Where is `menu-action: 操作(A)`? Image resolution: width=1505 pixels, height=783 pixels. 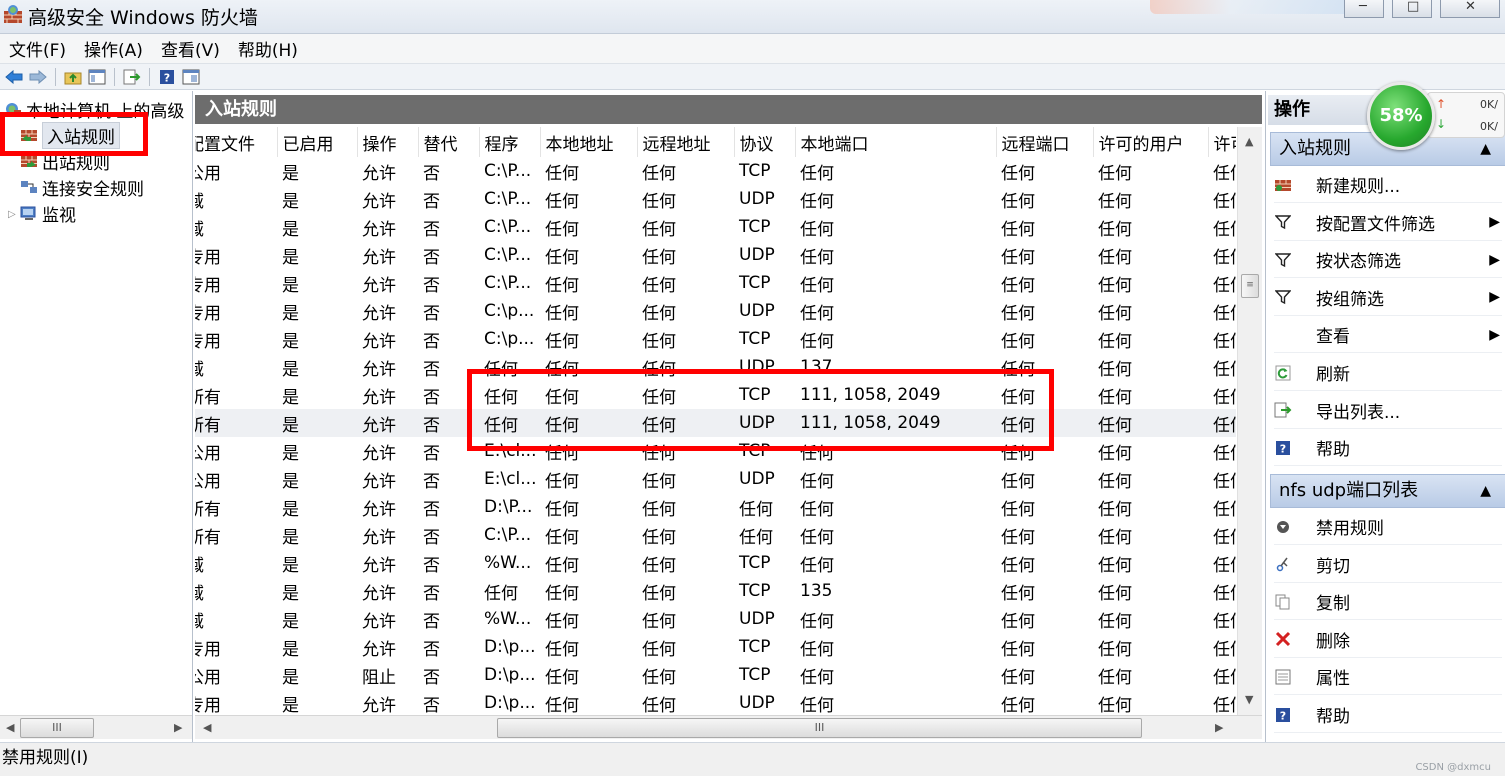
menu-action: 操作(A) is located at coordinates (113, 48).